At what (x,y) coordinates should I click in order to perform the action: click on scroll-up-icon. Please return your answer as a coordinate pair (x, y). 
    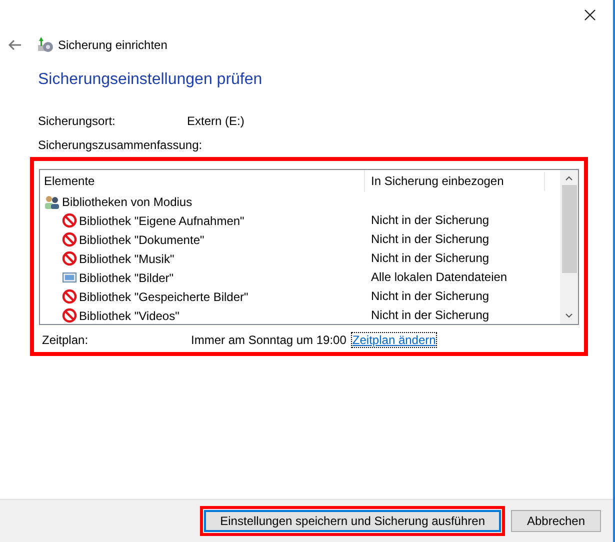
    Looking at the image, I should click on (569, 178).